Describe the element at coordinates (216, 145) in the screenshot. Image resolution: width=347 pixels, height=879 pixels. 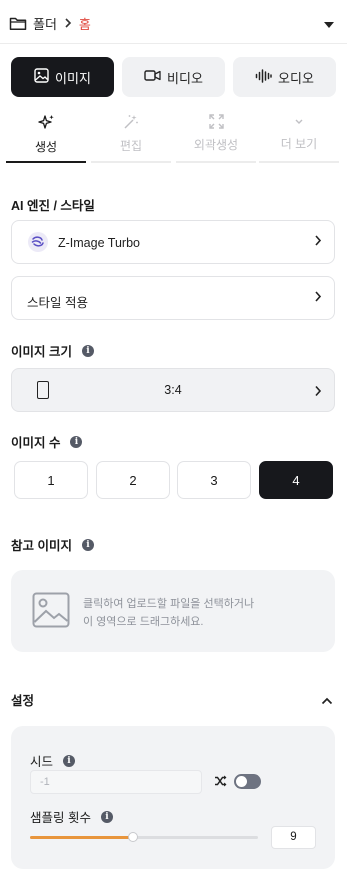
I see `tab-outpaint-label: 외곽생성` at that location.